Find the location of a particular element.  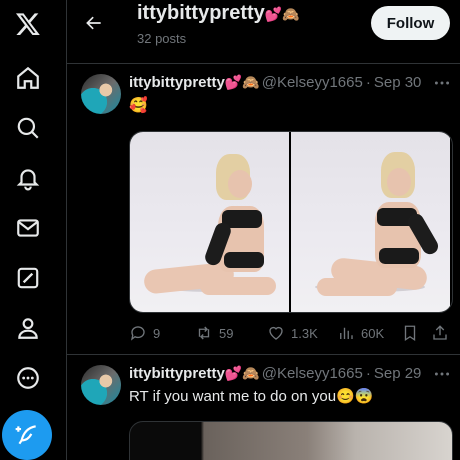

views-button: 60K is located at coordinates (360, 333).